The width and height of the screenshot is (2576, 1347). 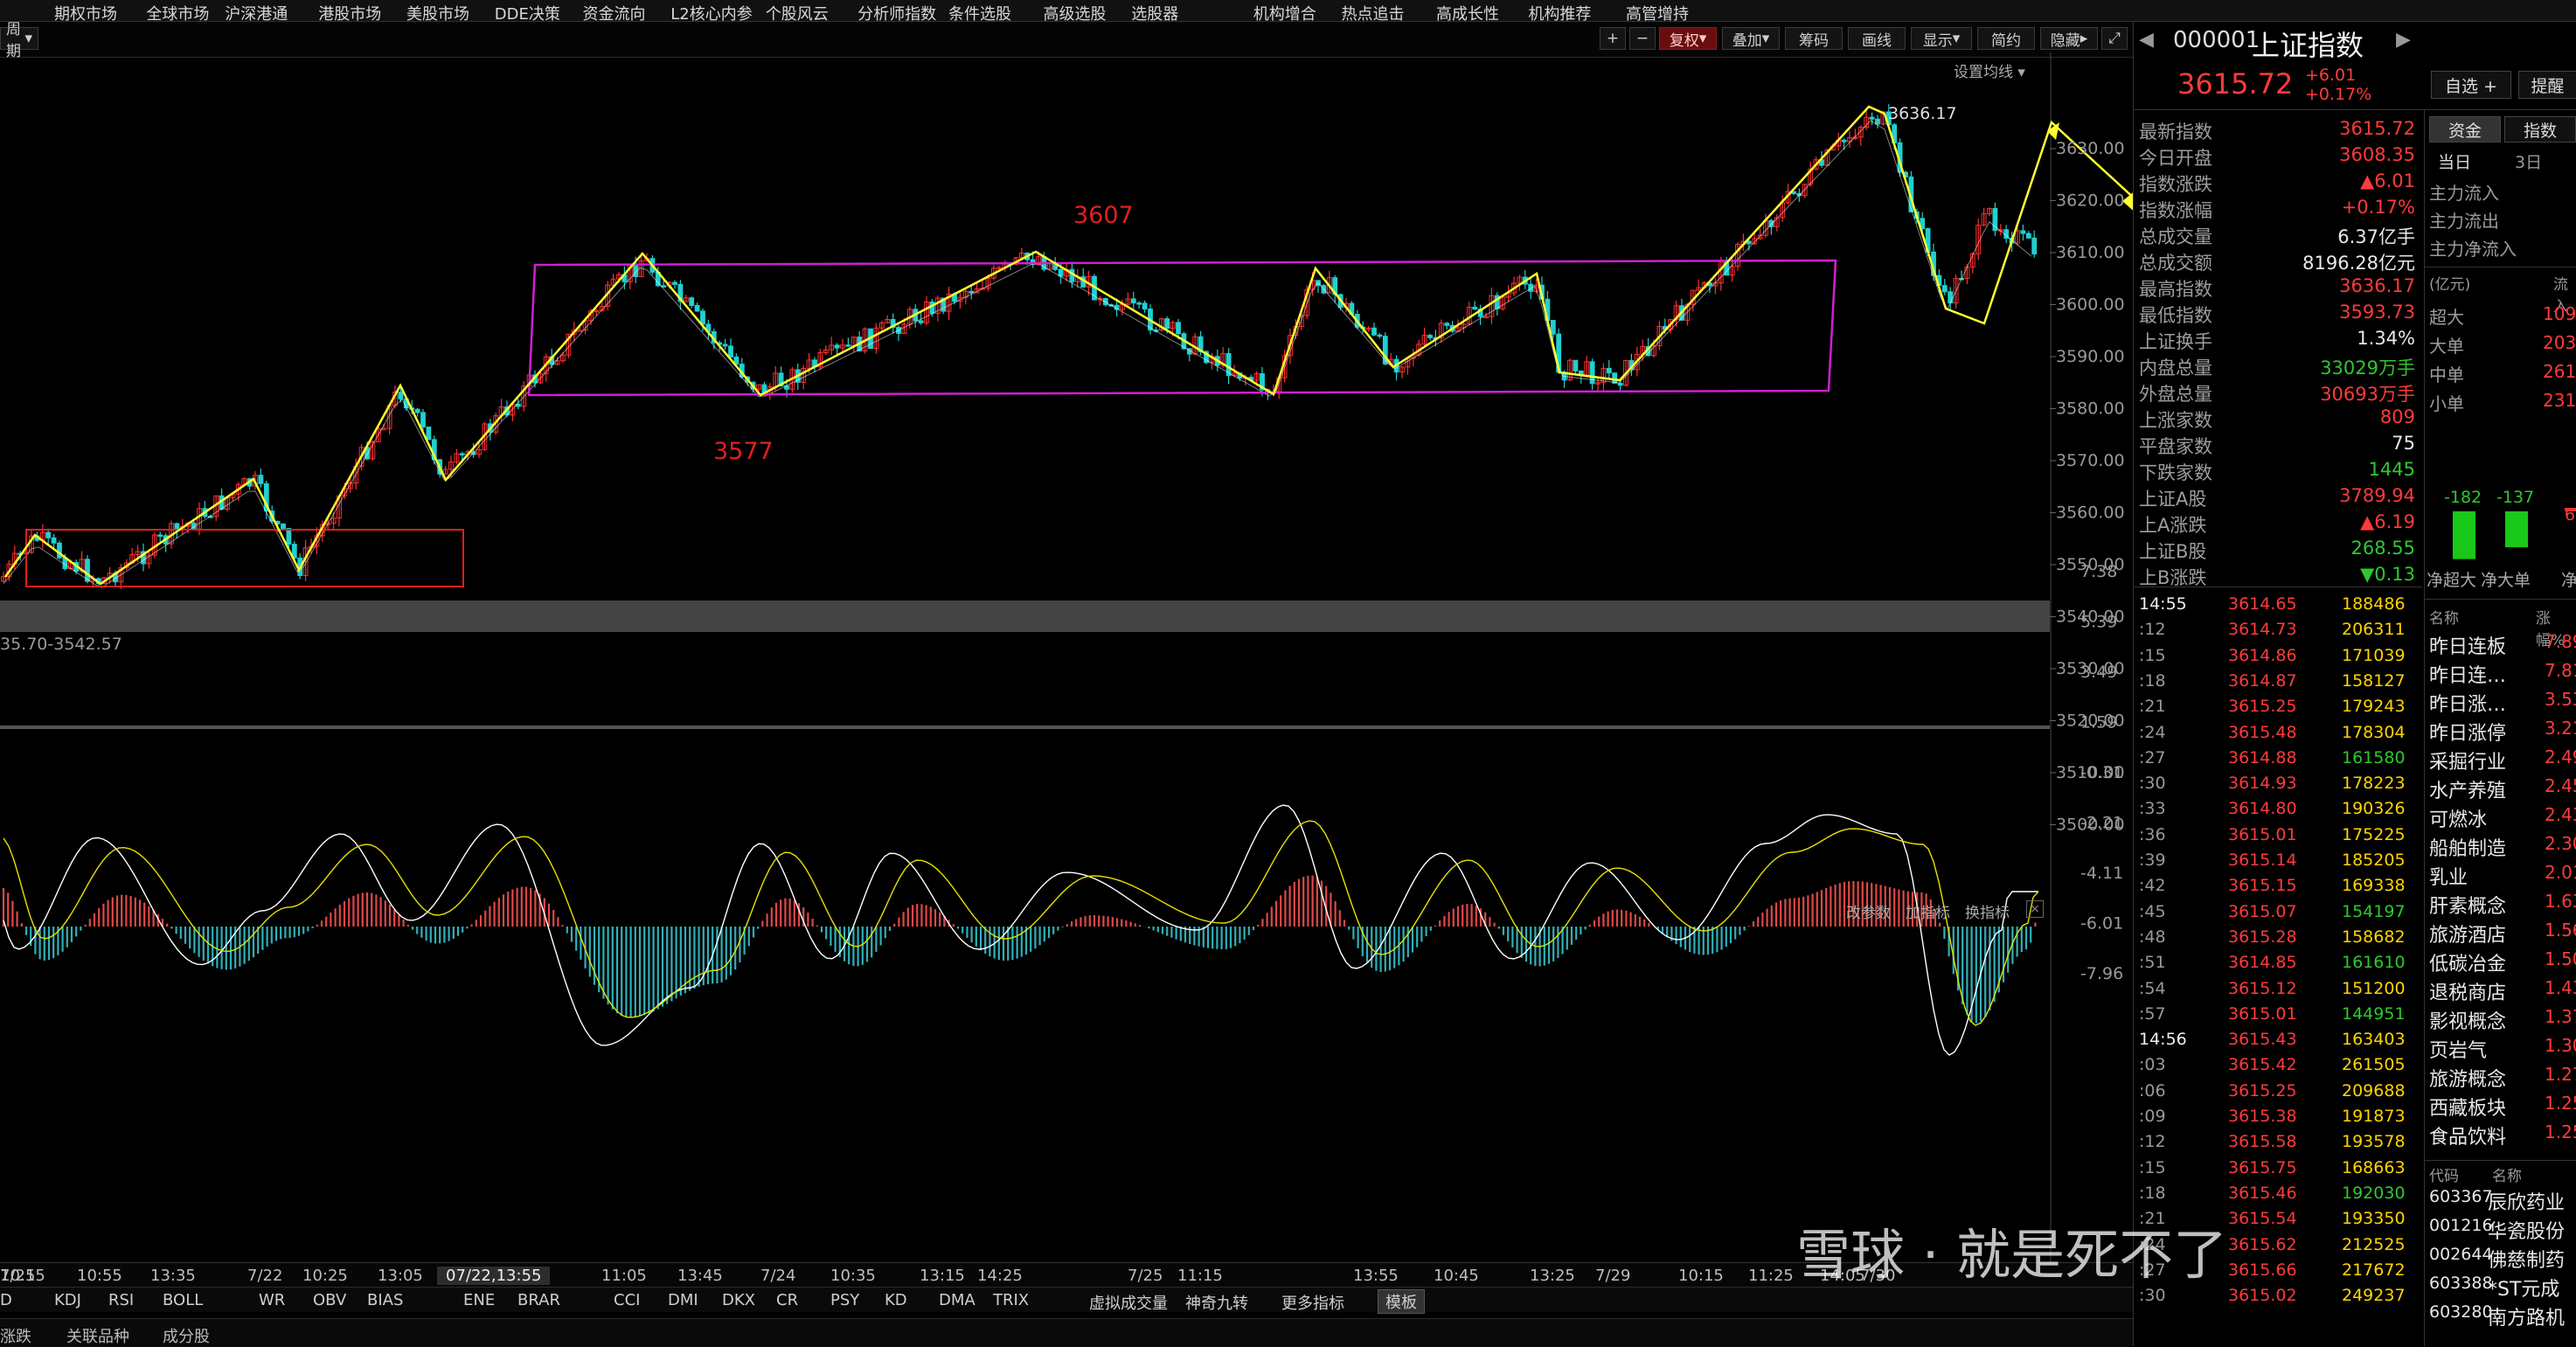 What do you see at coordinates (2376, 236) in the screenshot?
I see `quote-field-value: 6.37亿手` at bounding box center [2376, 236].